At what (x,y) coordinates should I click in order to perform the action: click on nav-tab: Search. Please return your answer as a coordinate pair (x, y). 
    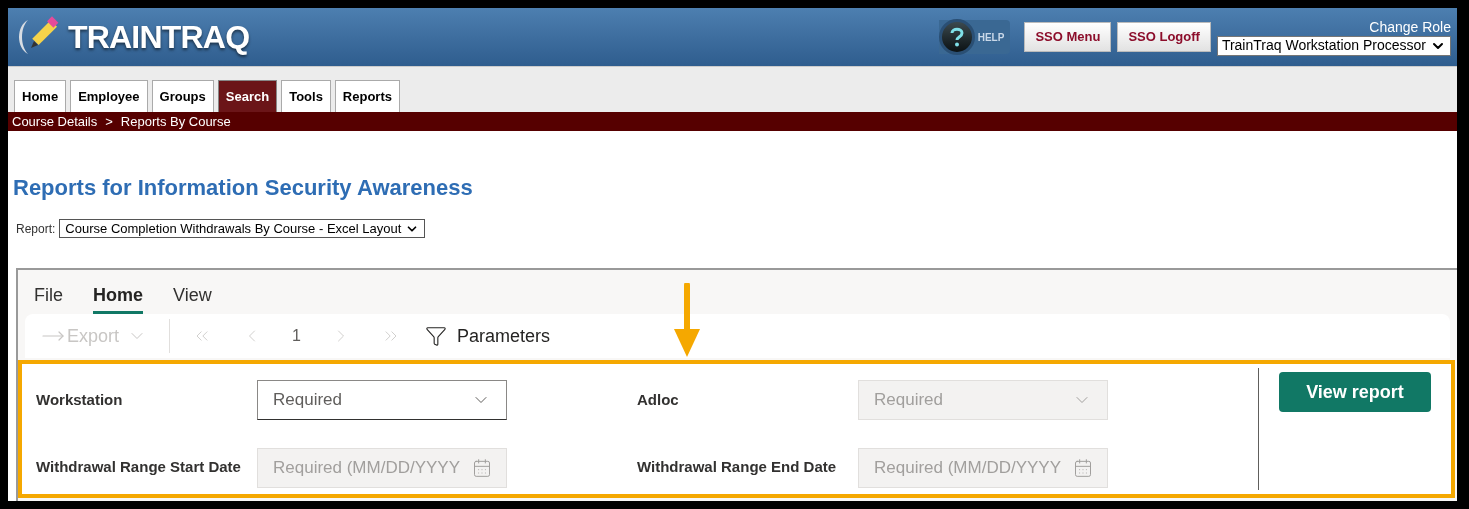
    Looking at the image, I should click on (247, 96).